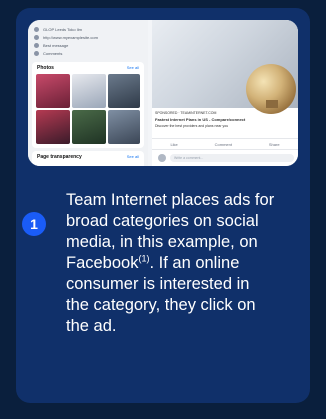  What do you see at coordinates (272, 104) in the screenshot?
I see `globe-stand` at bounding box center [272, 104].